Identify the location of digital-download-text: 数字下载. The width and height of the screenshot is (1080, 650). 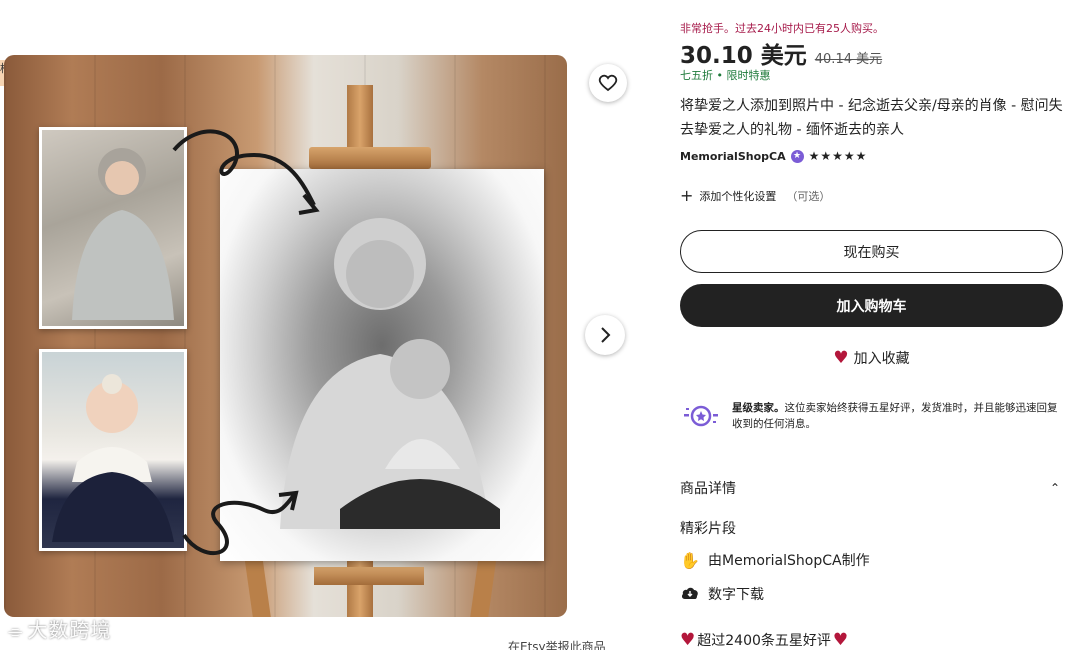
(736, 595).